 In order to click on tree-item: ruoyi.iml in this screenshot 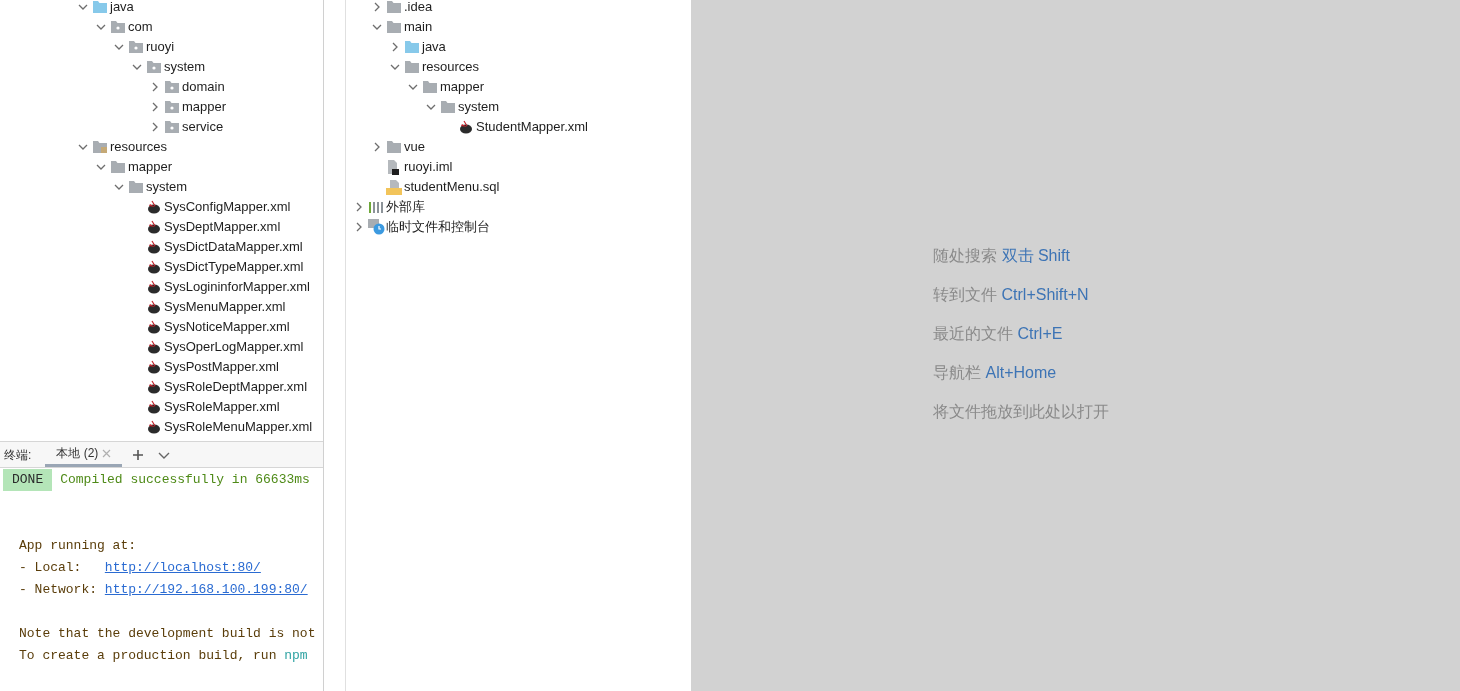, I will do `click(428, 167)`.